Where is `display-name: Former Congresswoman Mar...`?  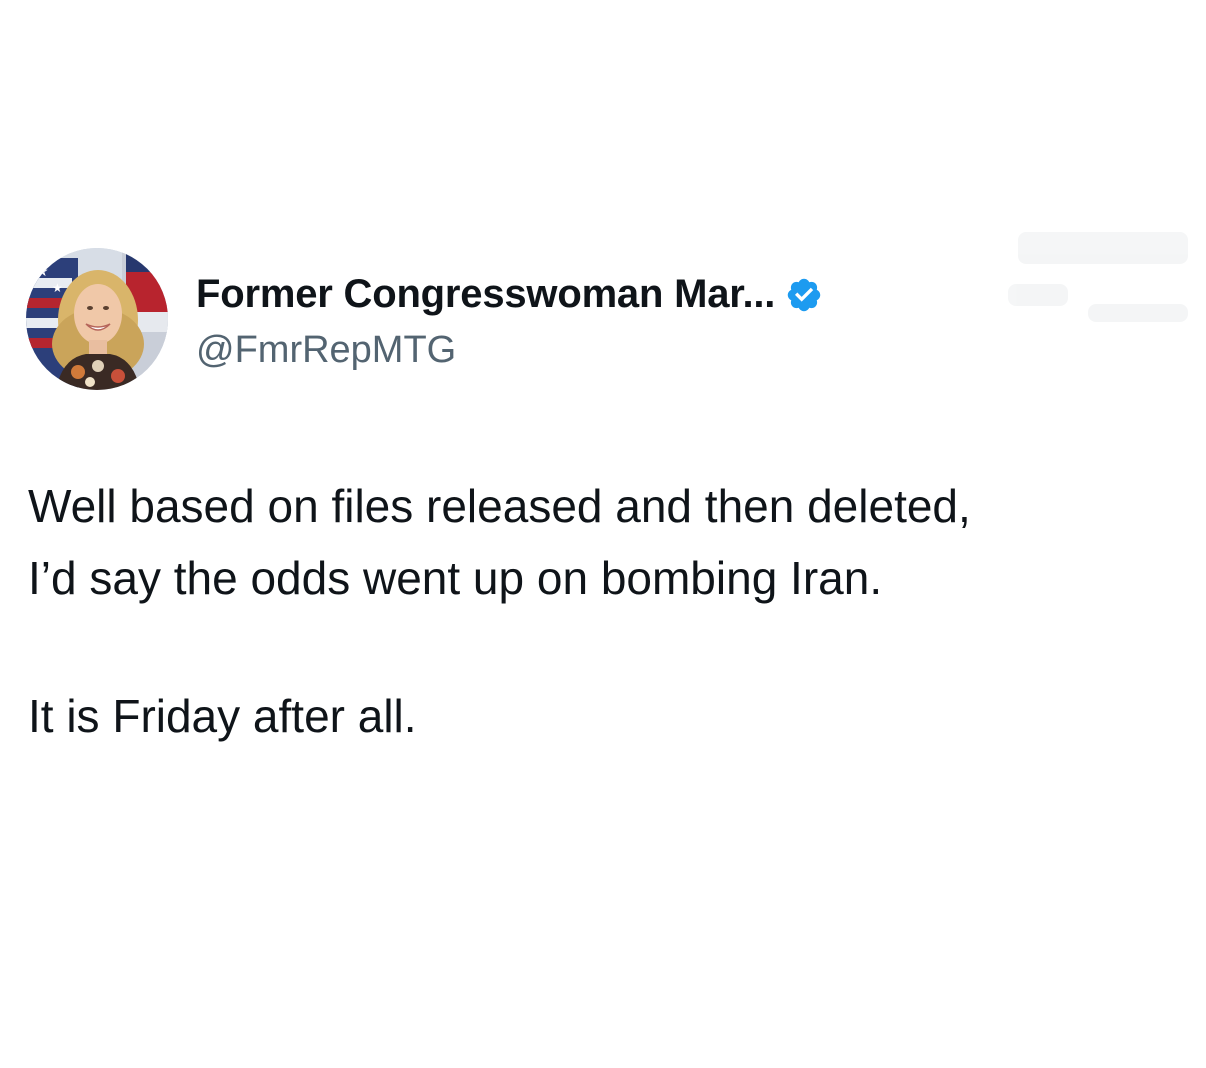
display-name: Former Congresswoman Mar... is located at coordinates (485, 294).